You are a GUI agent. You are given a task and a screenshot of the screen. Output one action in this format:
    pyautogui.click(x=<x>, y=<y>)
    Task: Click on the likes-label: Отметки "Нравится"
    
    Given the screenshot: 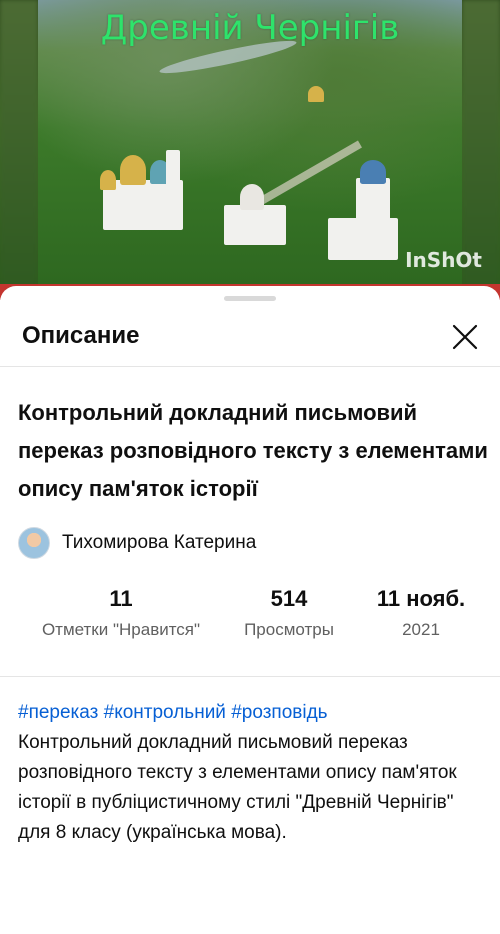 What is the action you would take?
    pyautogui.click(x=121, y=629)
    